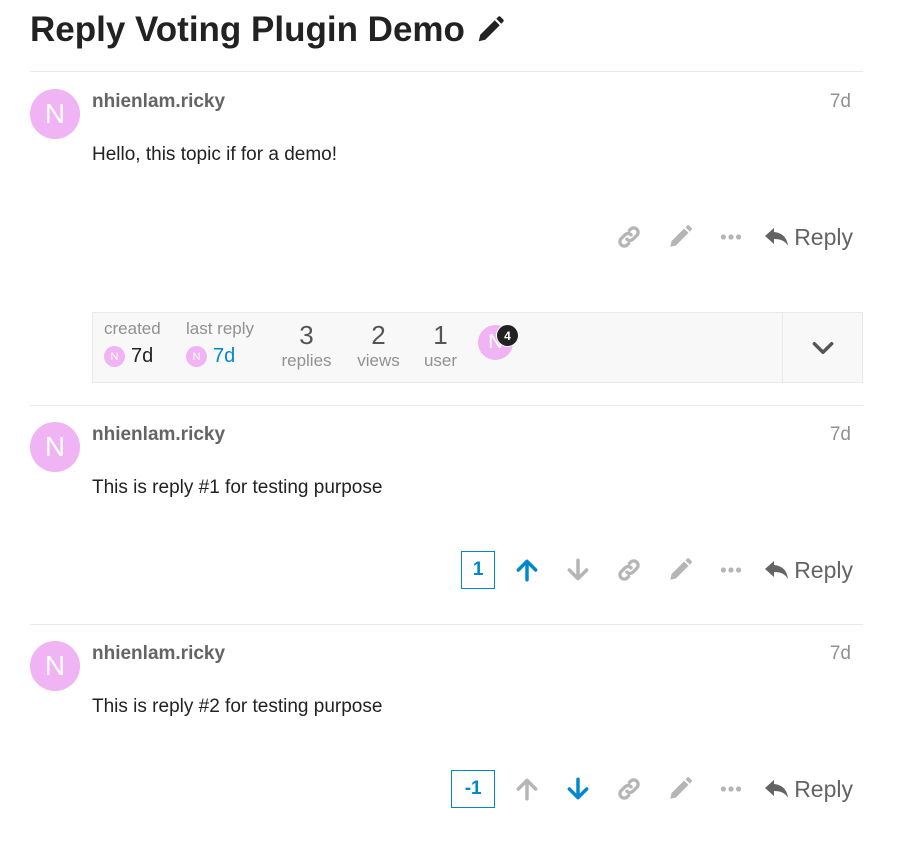 The image size is (906, 842). I want to click on post-content: Hello, this topic if for a demo!, so click(214, 154).